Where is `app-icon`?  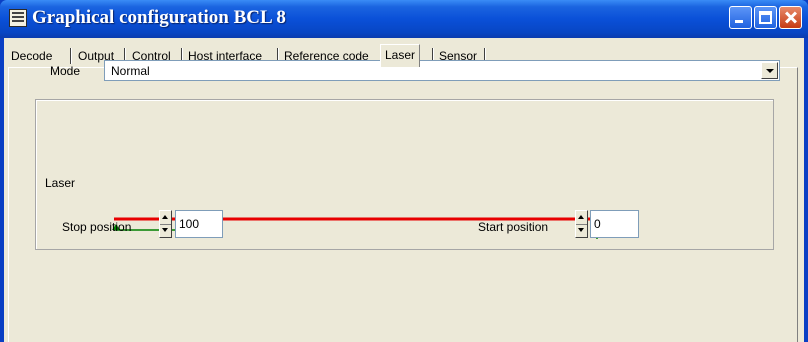 app-icon is located at coordinates (18, 18).